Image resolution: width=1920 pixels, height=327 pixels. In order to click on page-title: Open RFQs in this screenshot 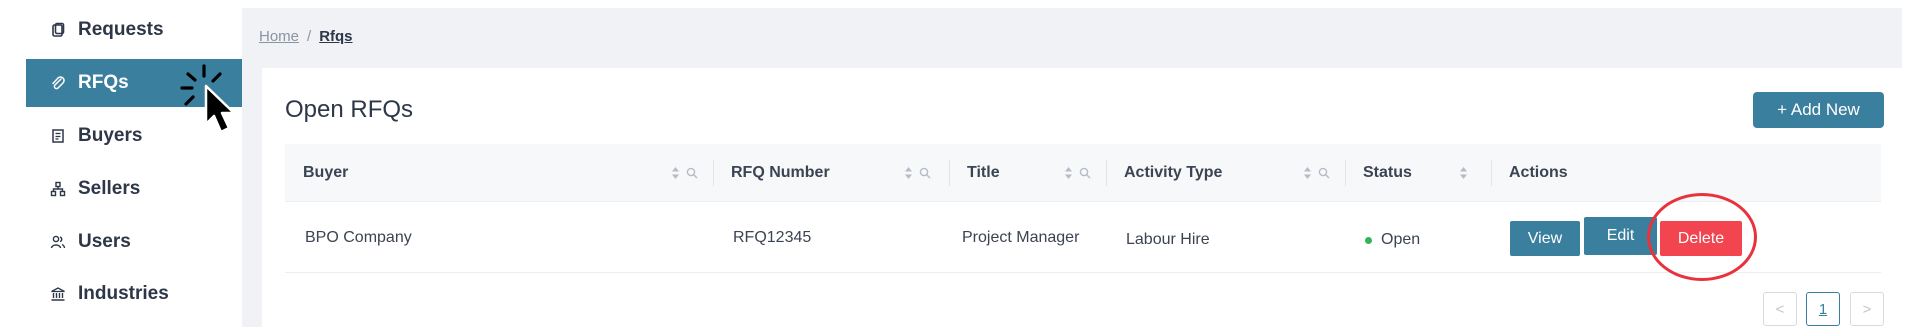, I will do `click(349, 109)`.